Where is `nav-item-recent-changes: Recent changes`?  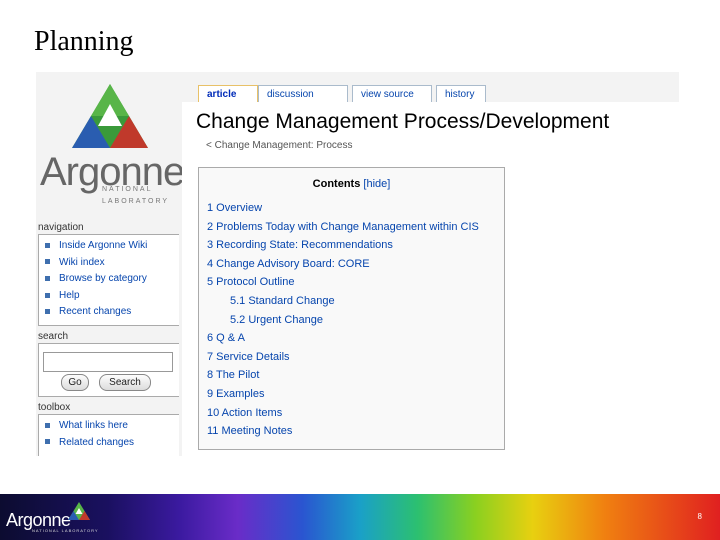
nav-item-recent-changes: Recent changes is located at coordinates (112, 312).